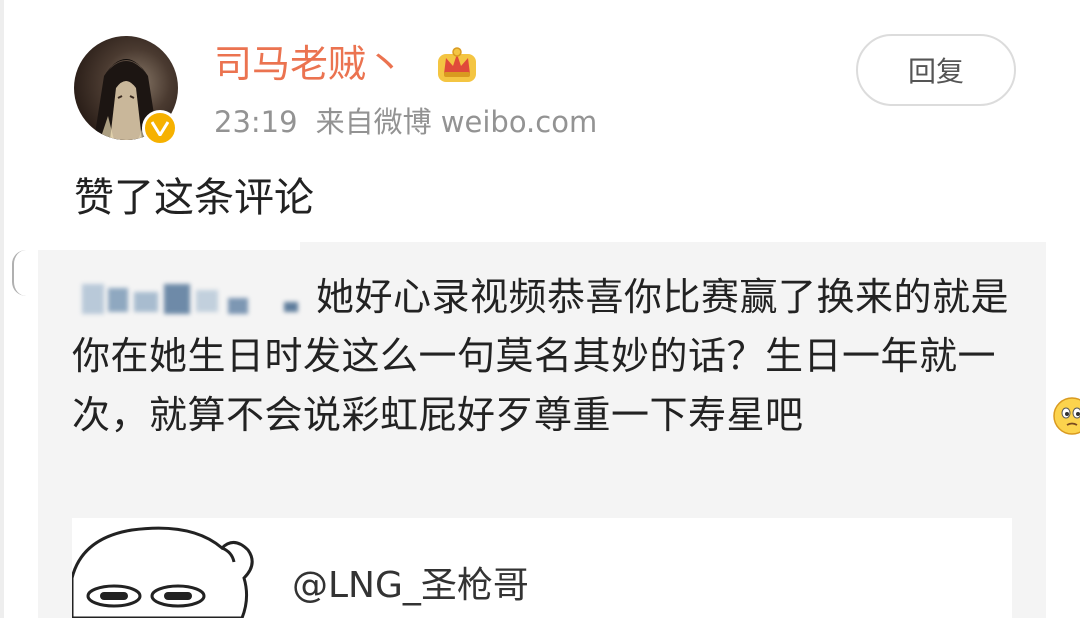 The height and width of the screenshot is (618, 1080). Describe the element at coordinates (457, 64) in the screenshot. I see `crown-icon` at that location.